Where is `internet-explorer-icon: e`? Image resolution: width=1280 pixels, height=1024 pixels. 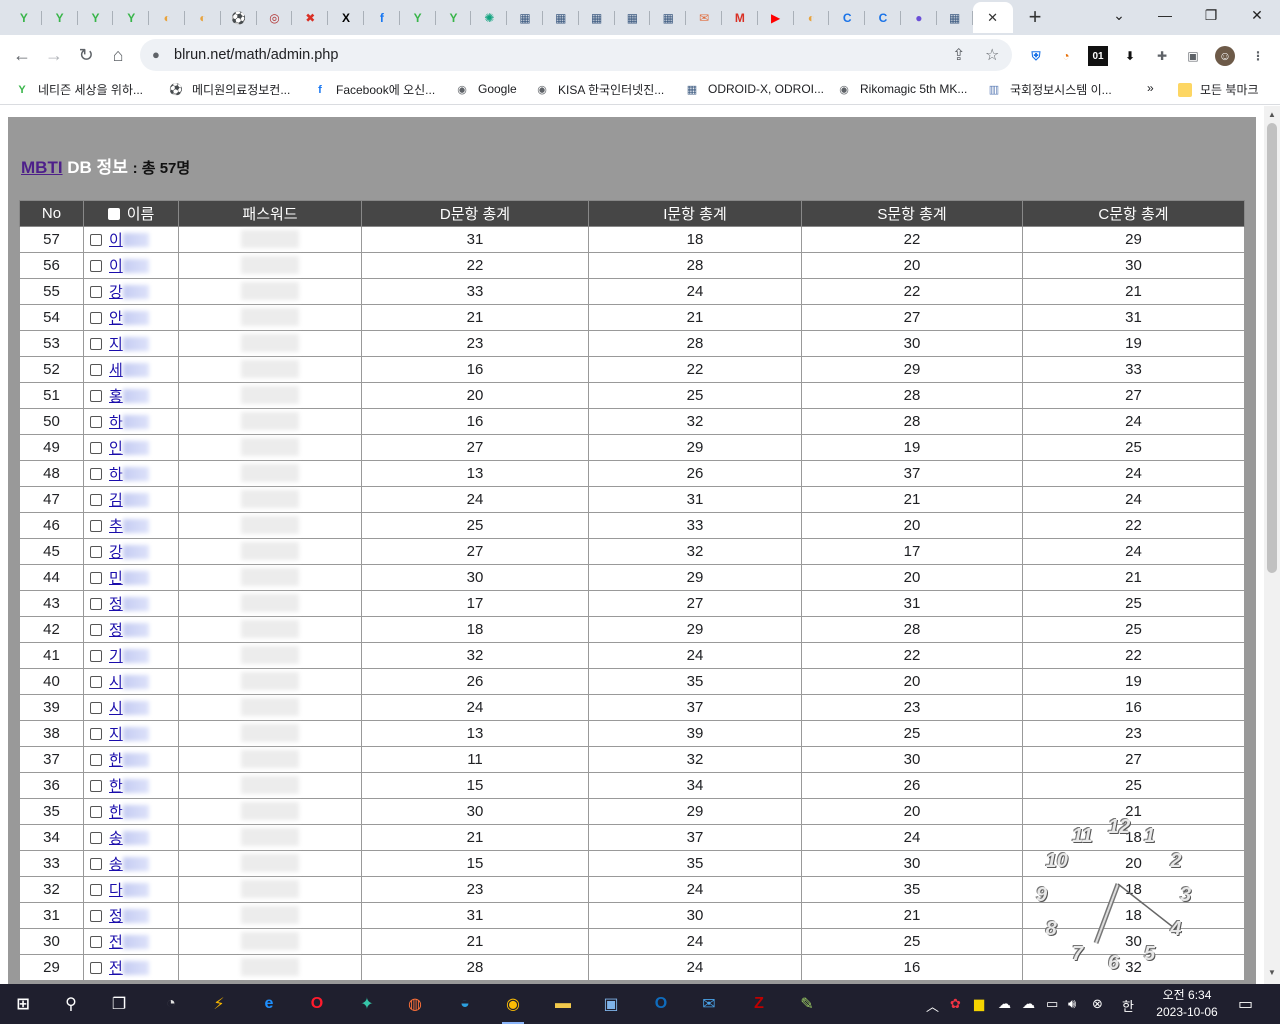
internet-explorer-icon: e is located at coordinates (269, 1004).